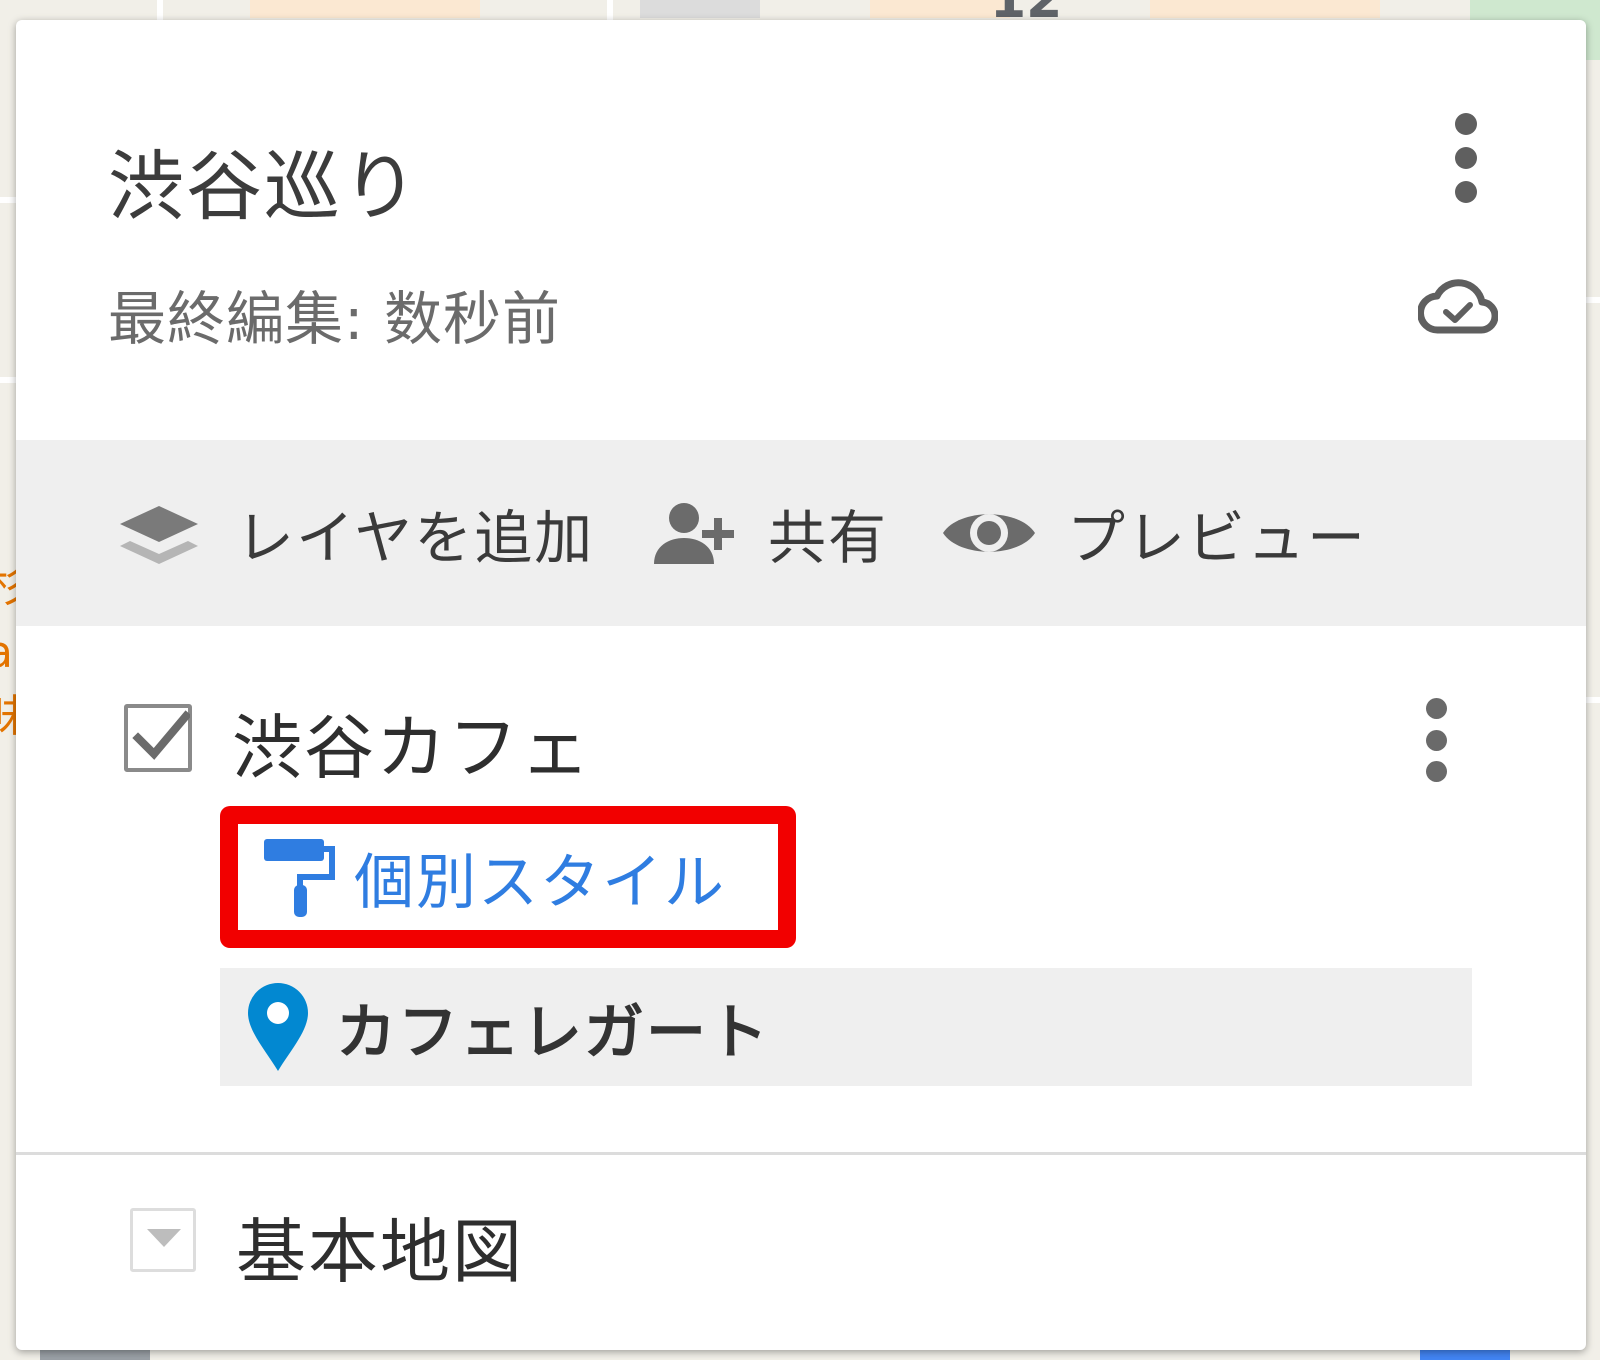  Describe the element at coordinates (1217, 538) in the screenshot. I see `preview-label: プレビュー` at that location.